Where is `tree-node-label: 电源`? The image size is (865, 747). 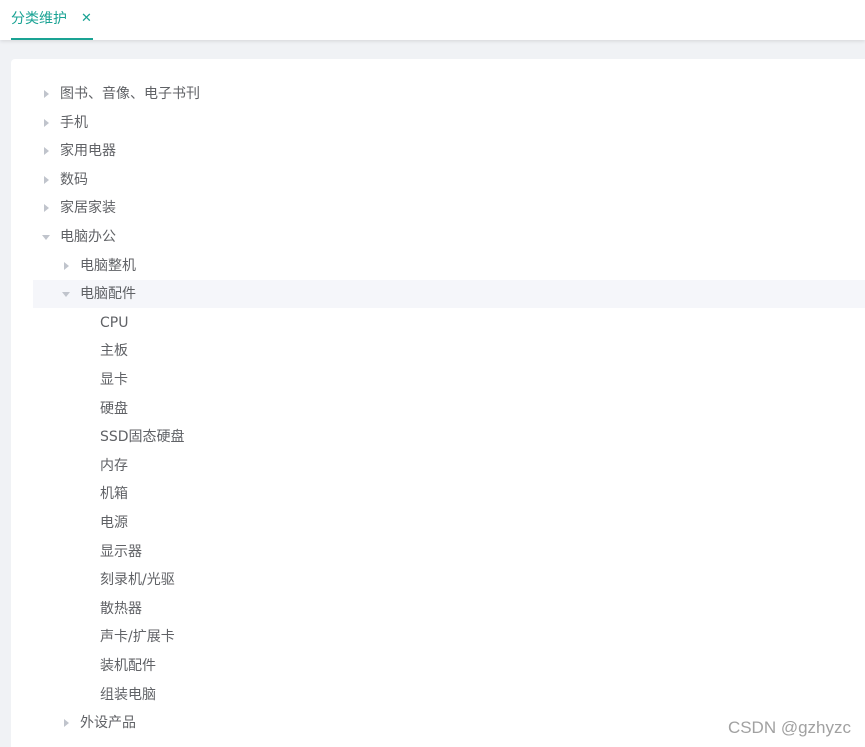 tree-node-label: 电源 is located at coordinates (114, 523).